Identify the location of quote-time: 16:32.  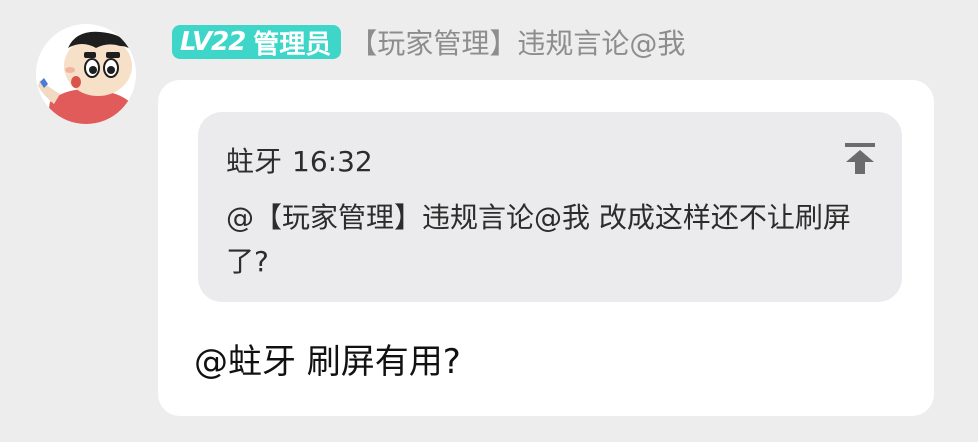
(332, 161).